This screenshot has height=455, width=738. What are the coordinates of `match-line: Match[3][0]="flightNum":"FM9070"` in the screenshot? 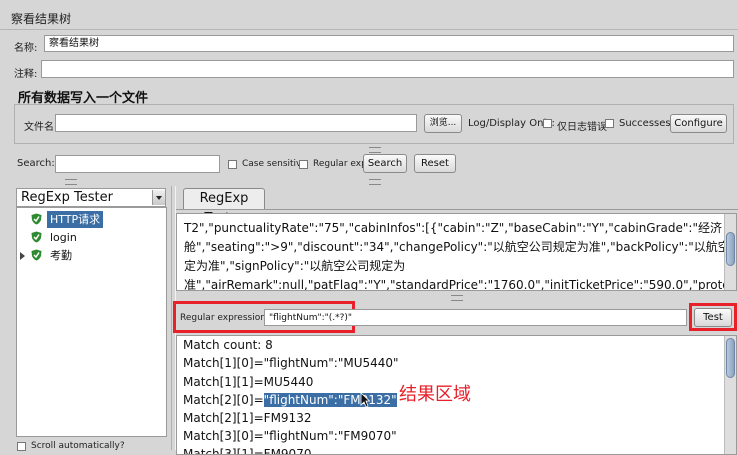 It's located at (290, 436).